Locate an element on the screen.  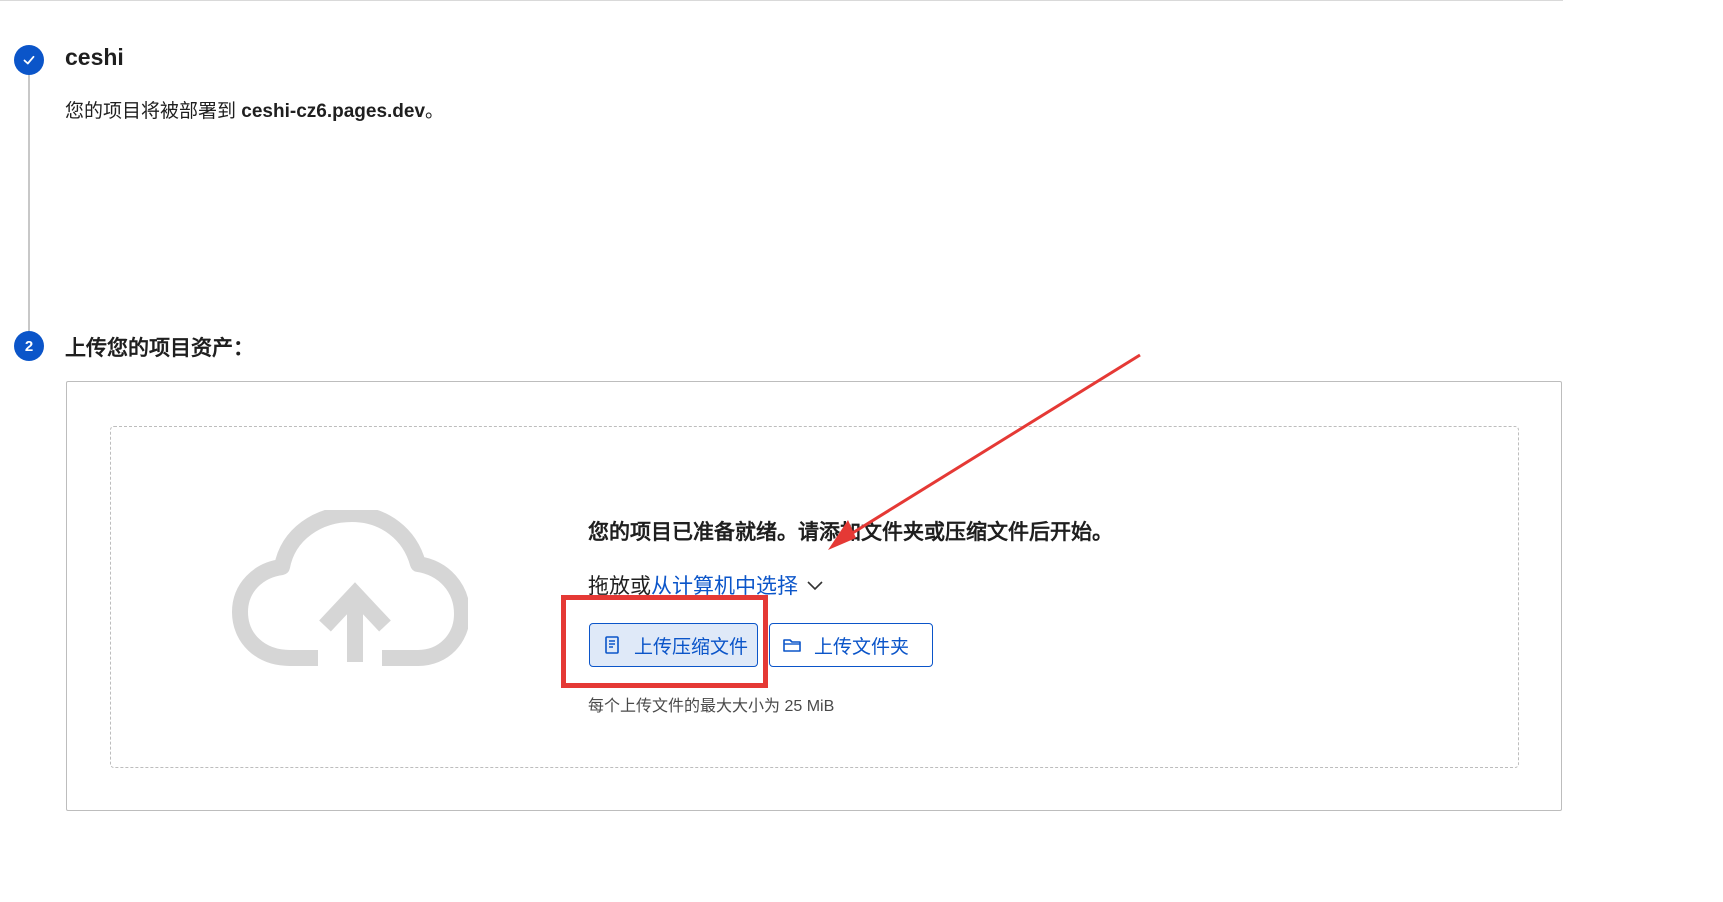
upload-zip-button: 上传压缩文件 is located at coordinates (673, 645).